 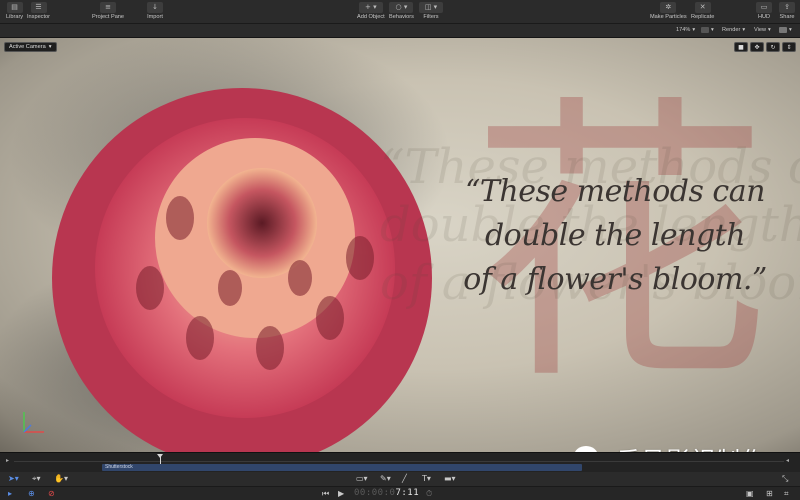 I want to click on axis-gizmo-icon, so click(x=33, y=422).